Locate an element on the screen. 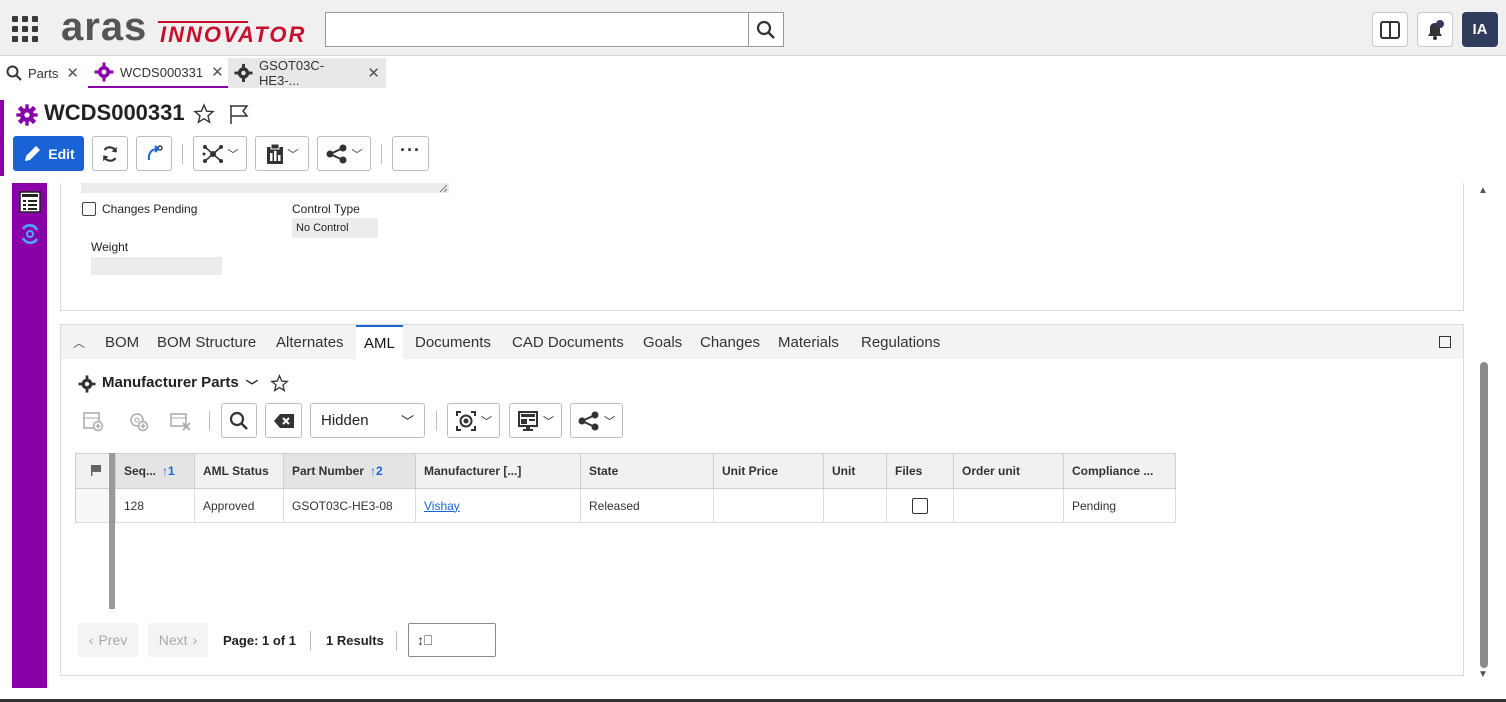 The height and width of the screenshot is (702, 1506). tab-changes: Changes is located at coordinates (730, 342).